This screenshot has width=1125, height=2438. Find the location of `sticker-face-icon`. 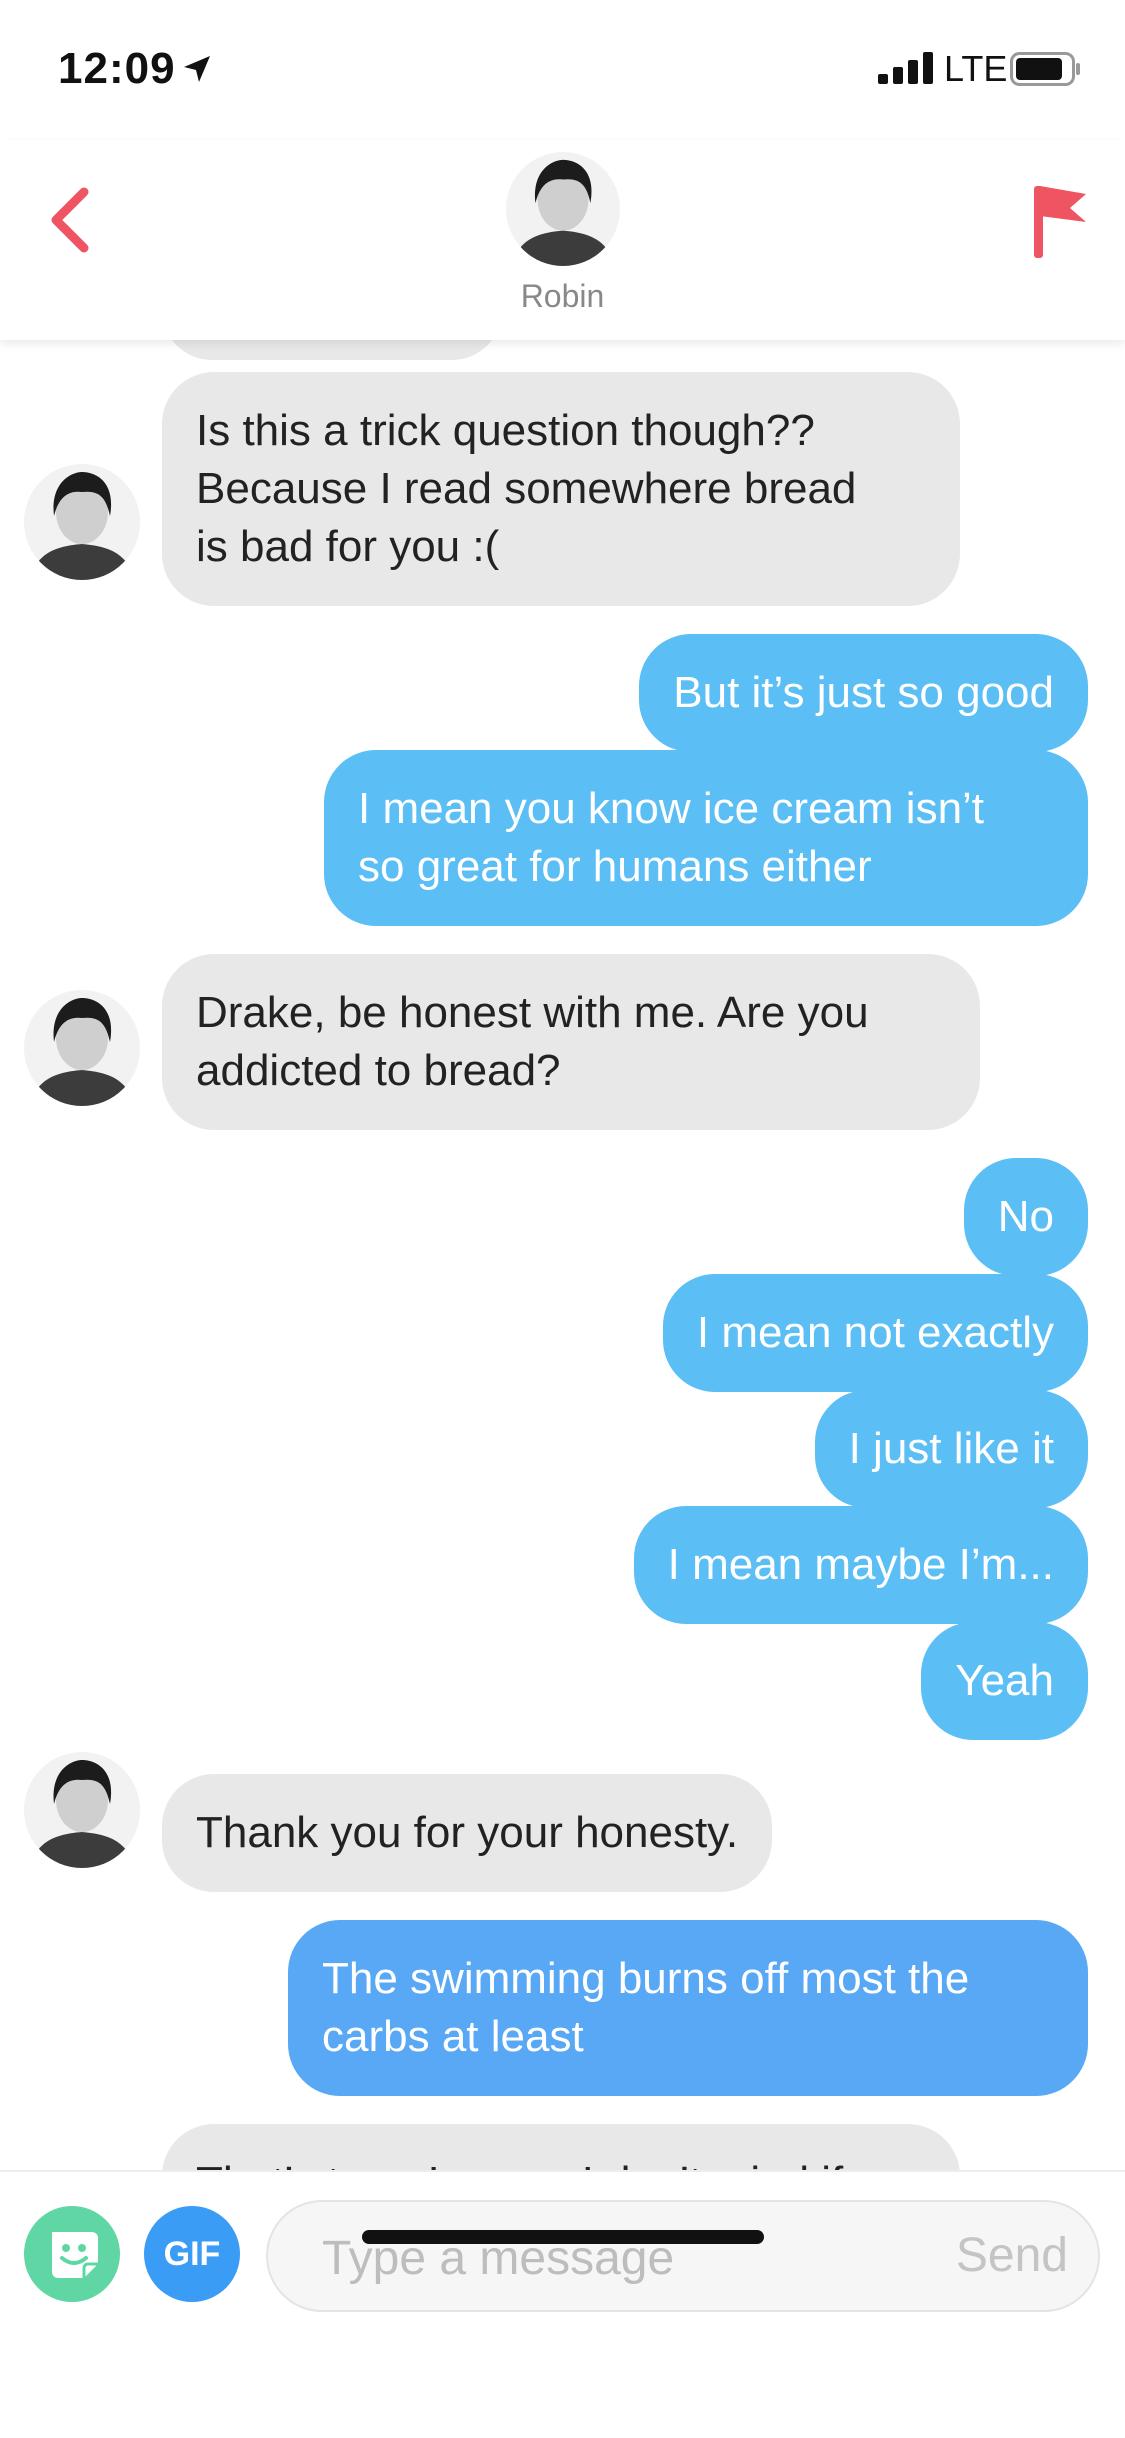

sticker-face-icon is located at coordinates (75, 2255).